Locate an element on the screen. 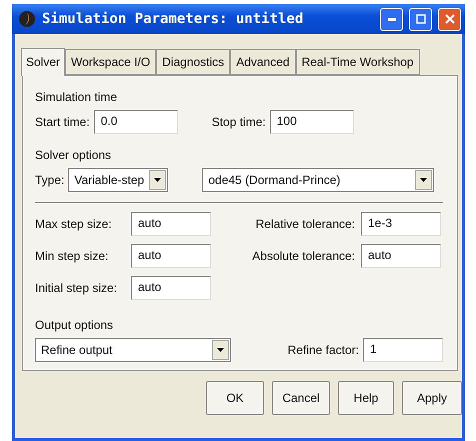 This screenshot has height=441, width=476. section-label: Solver options is located at coordinates (73, 155).